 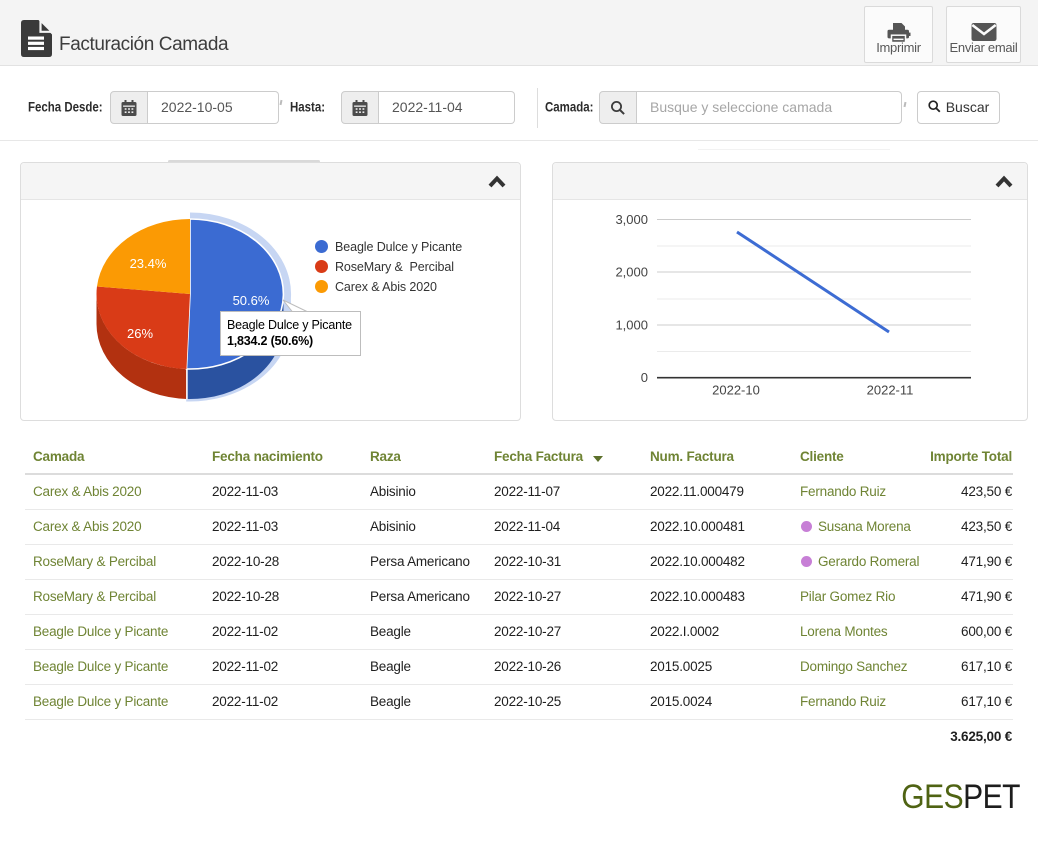 I want to click on svg-text: 0, so click(x=644, y=377).